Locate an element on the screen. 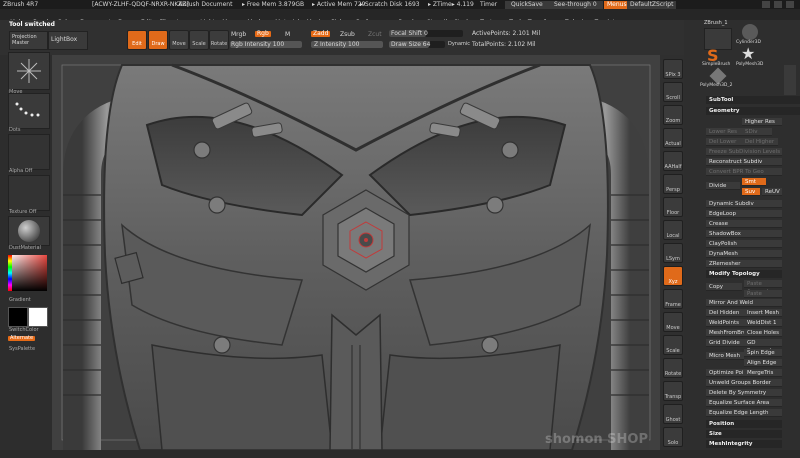 This screenshot has height=458, width=800. shelf-persp-button: Persp is located at coordinates (673, 184).